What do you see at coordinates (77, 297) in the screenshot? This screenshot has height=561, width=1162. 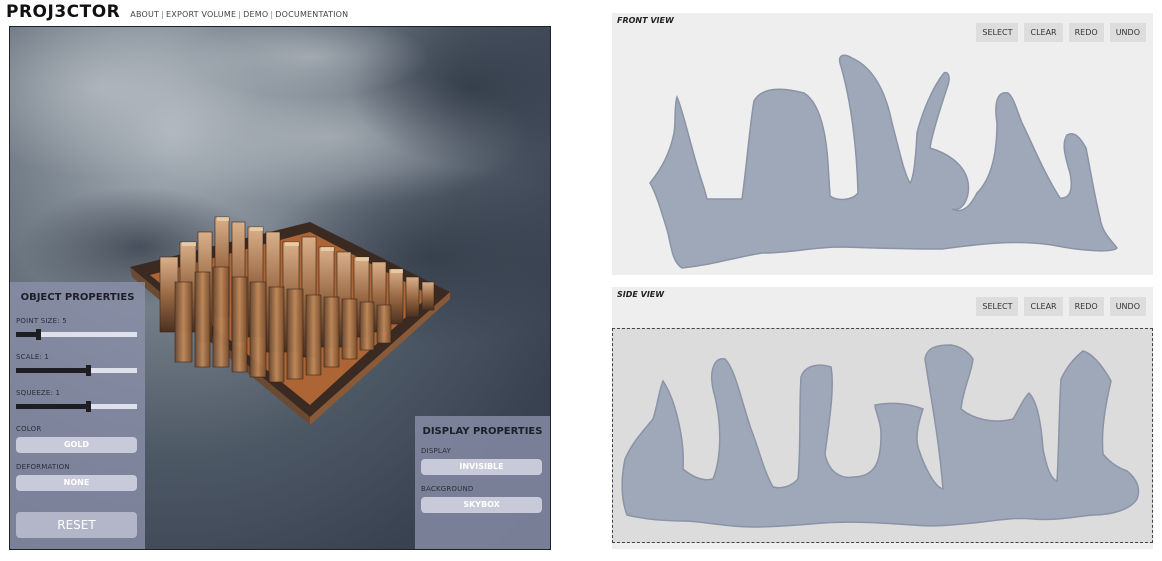 I see `object-properties-title: OBJECT PROPERTIES` at bounding box center [77, 297].